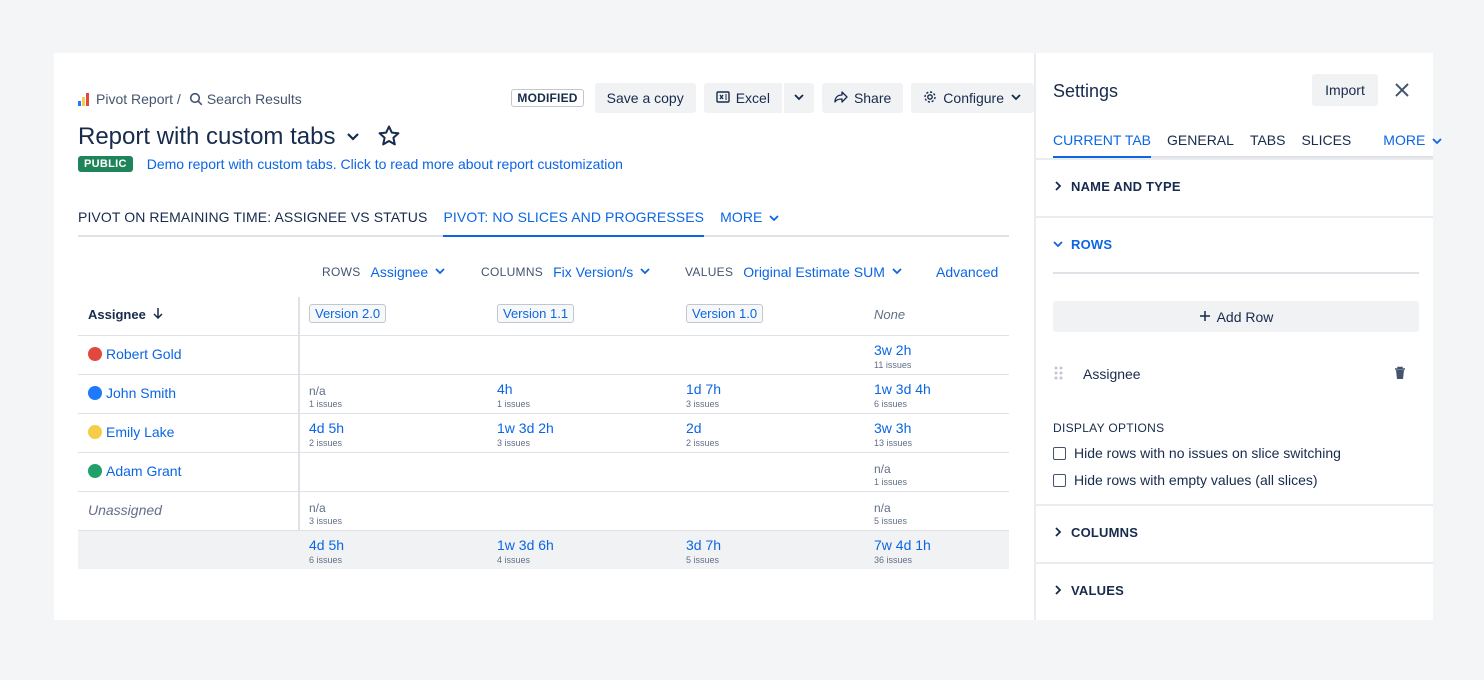 This screenshot has width=1484, height=680. I want to click on table-row: Unassigned n/a 3 issues n/a 5 issues, so click(543, 511).